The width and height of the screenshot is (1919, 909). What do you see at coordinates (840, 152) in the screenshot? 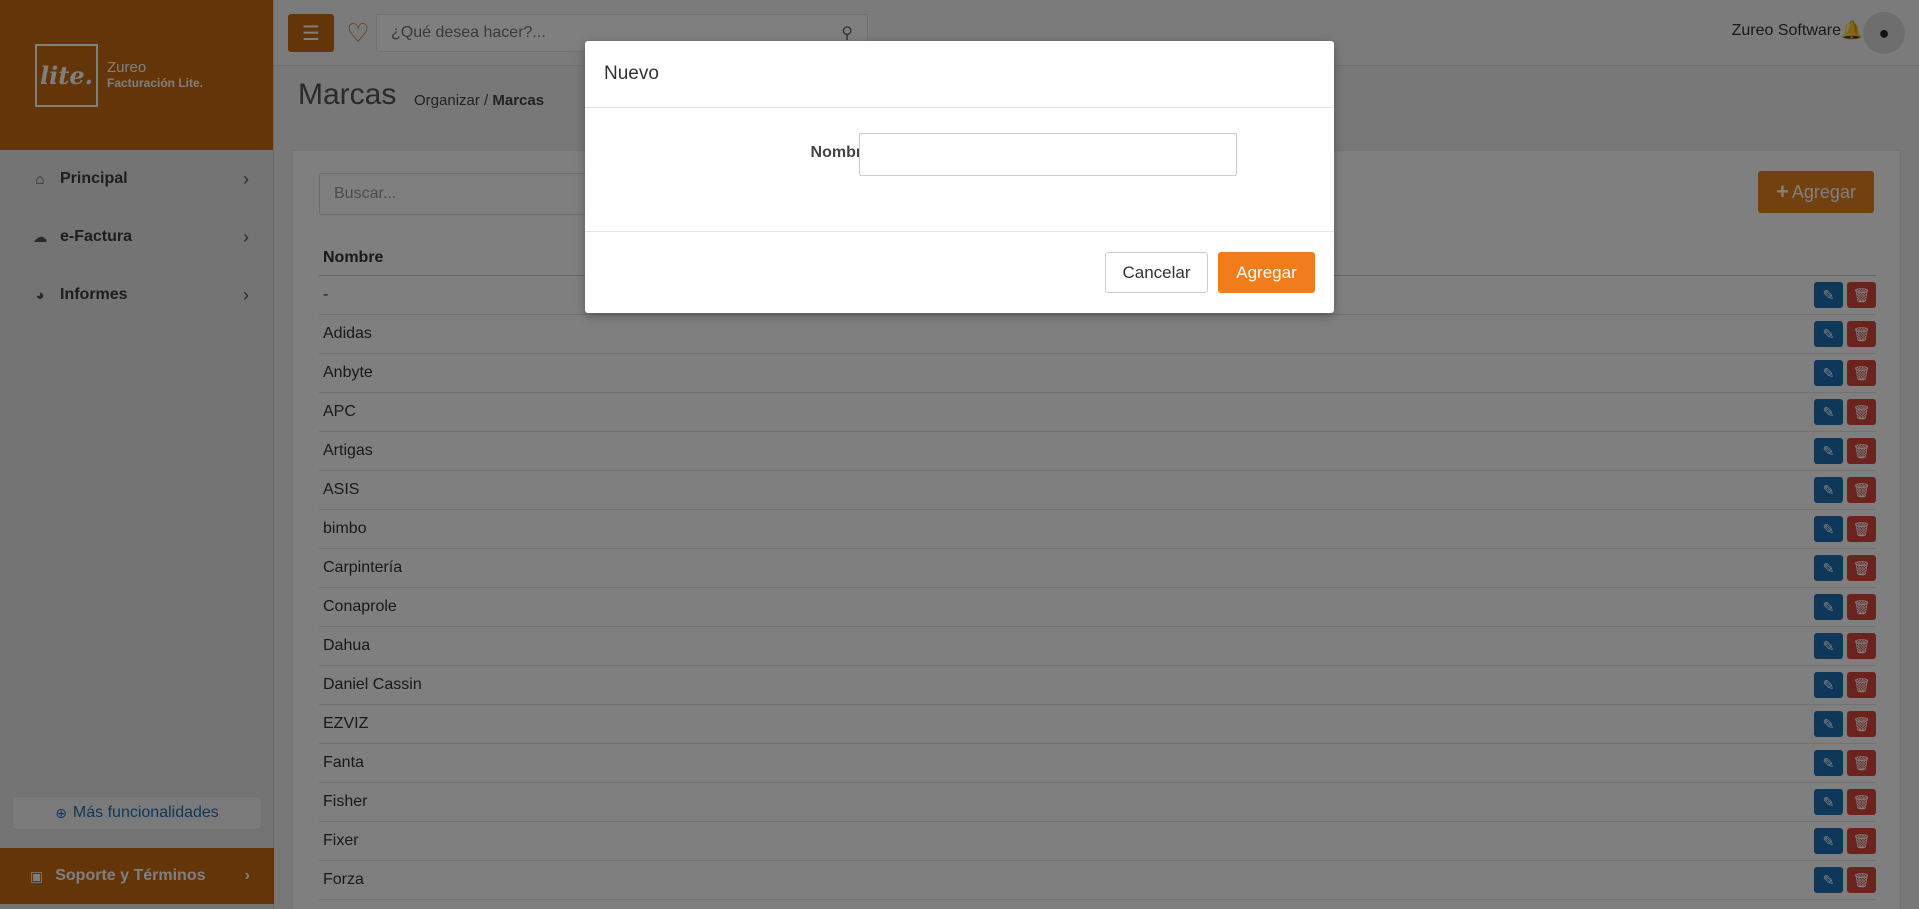
I see `nombre-label: Nombre` at bounding box center [840, 152].